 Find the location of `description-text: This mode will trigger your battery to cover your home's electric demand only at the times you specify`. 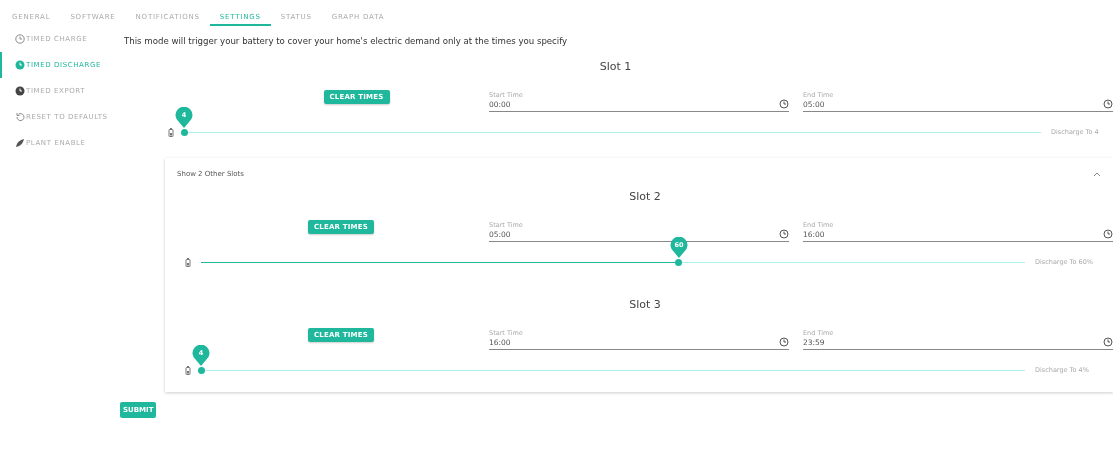

description-text: This mode will trigger your battery to cover your home's electric demand only at the times you specify is located at coordinates (346, 41).